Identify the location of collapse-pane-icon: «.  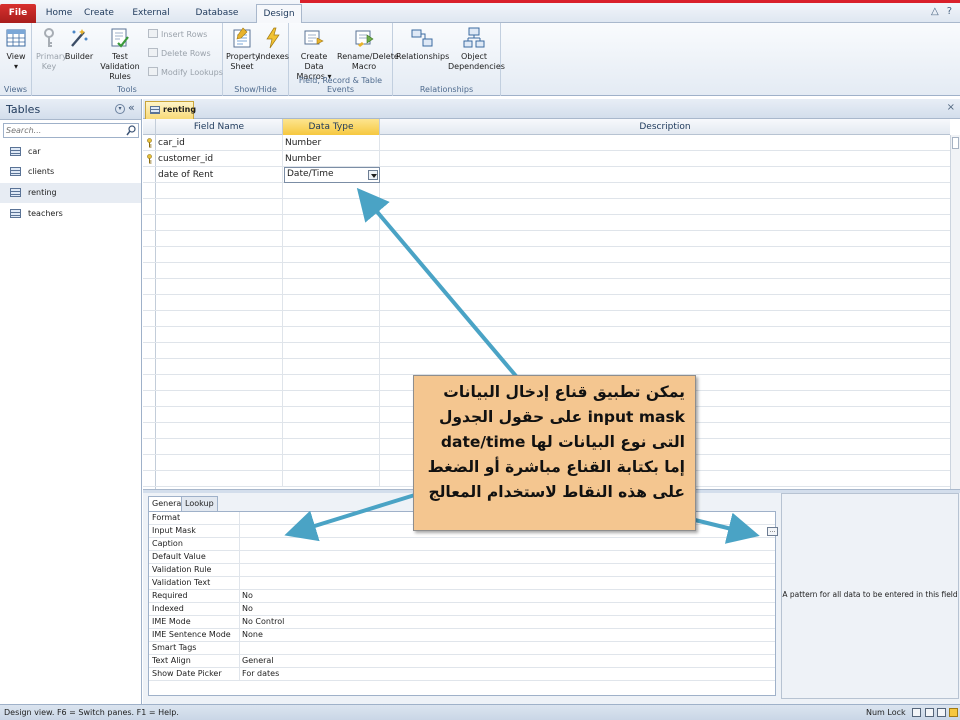
(131, 107).